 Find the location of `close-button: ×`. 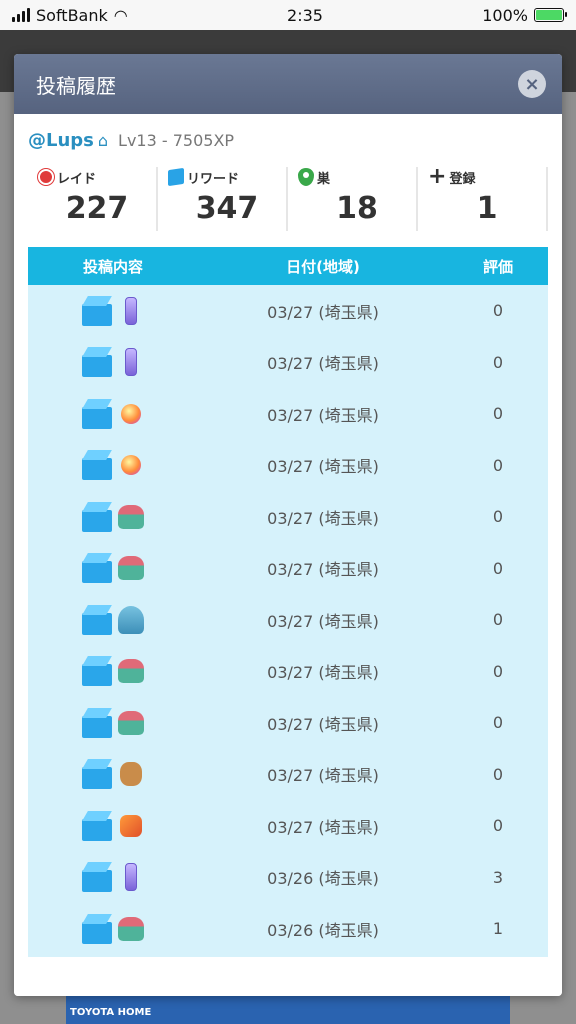

close-button: × is located at coordinates (532, 84).